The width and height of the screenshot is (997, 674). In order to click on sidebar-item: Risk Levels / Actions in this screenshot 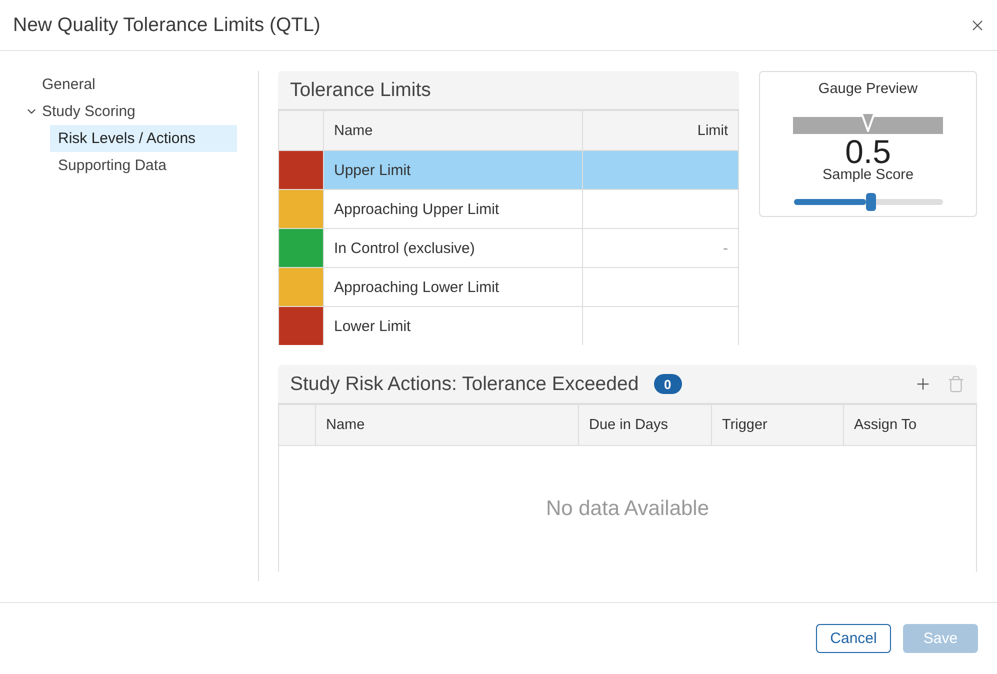, I will do `click(143, 138)`.